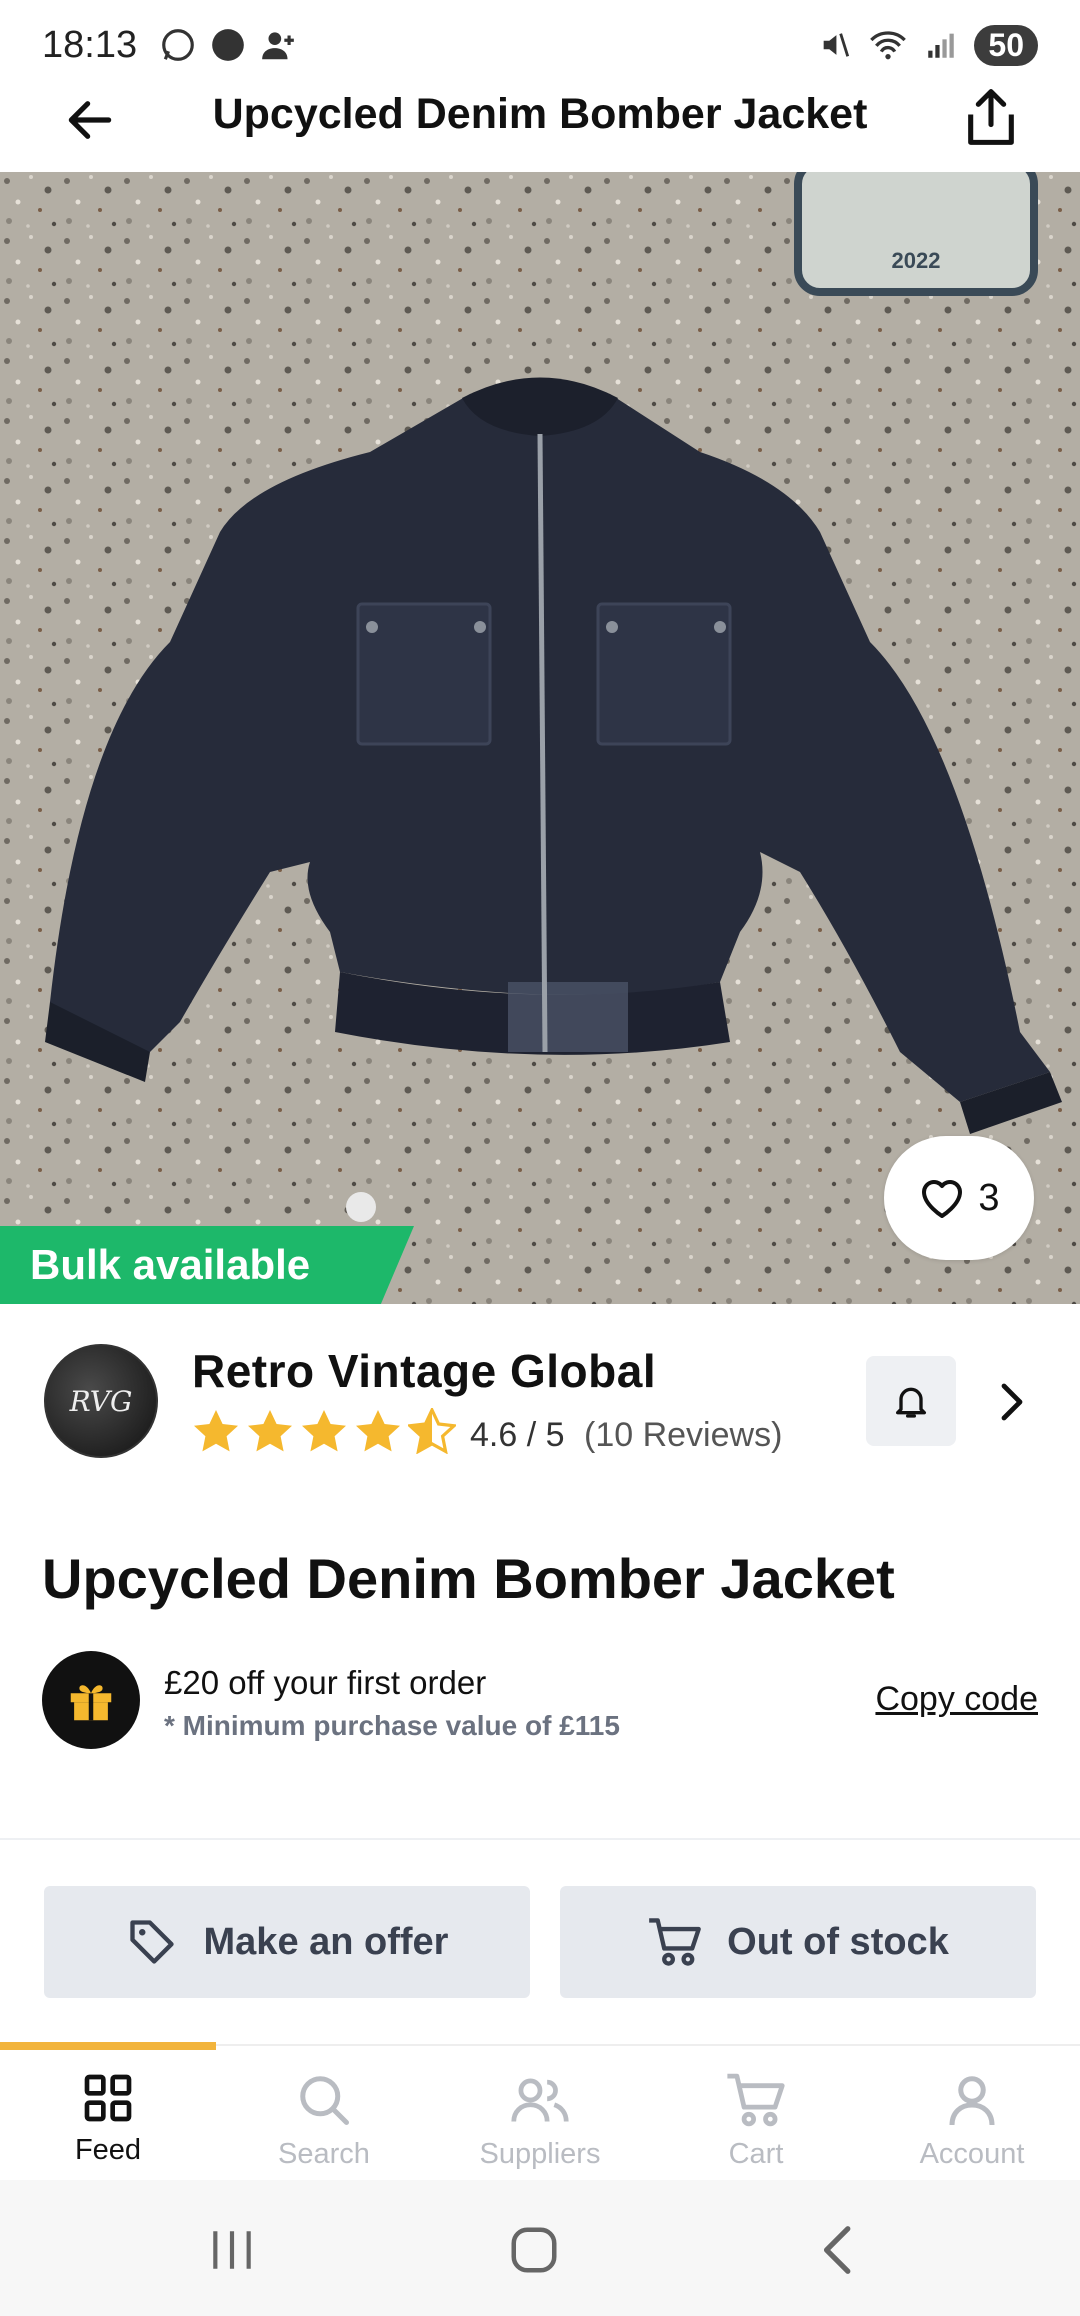 This screenshot has height=2316, width=1080. I want to click on rating-value: 4.6 / 5, so click(517, 1435).